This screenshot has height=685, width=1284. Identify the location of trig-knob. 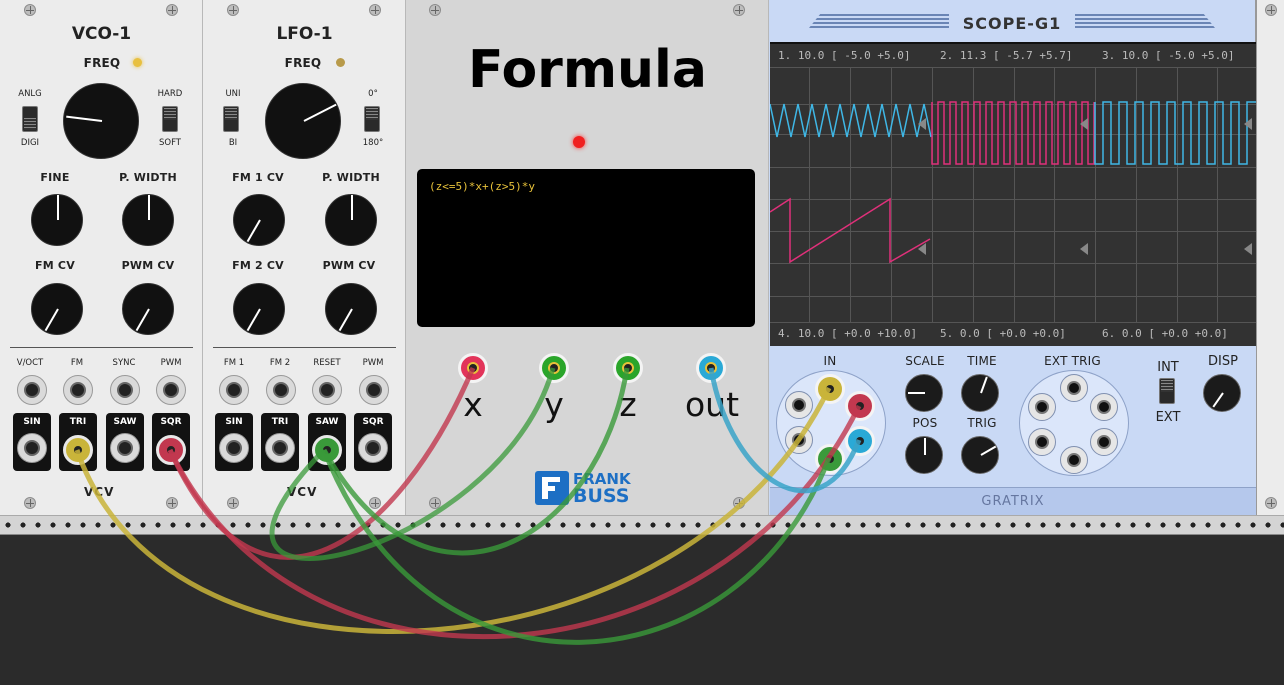
(980, 455).